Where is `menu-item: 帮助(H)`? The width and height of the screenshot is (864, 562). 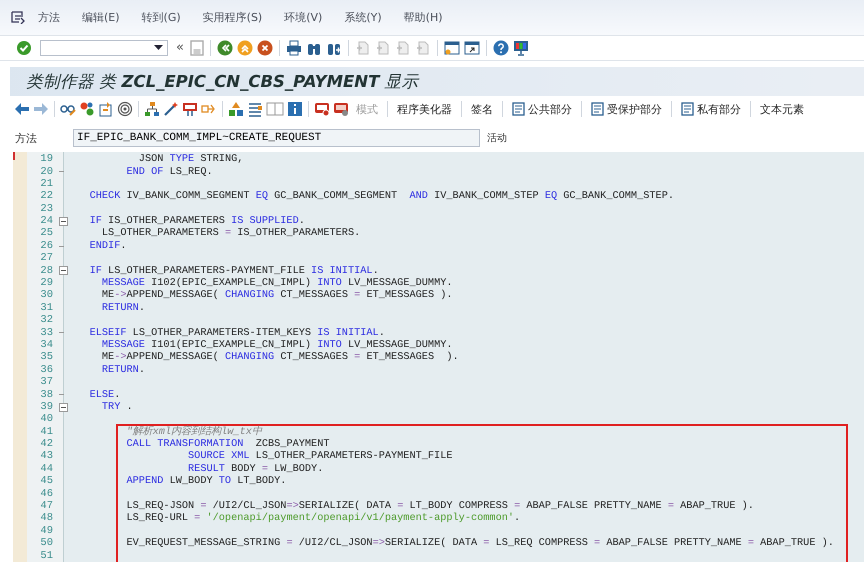 menu-item: 帮助(H) is located at coordinates (423, 17).